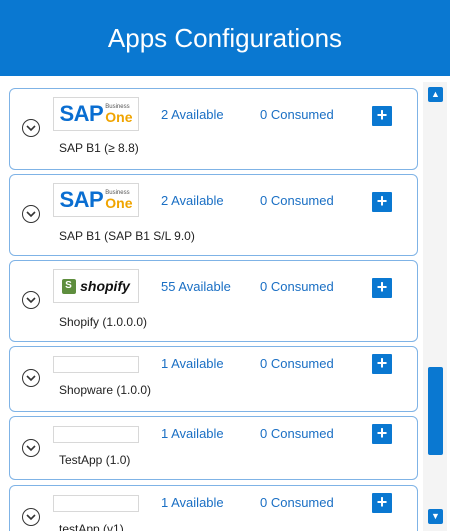 This screenshot has width=450, height=531. I want to click on app-card: 1 Available 0 Consumed + testApp (v1), so click(213, 508).